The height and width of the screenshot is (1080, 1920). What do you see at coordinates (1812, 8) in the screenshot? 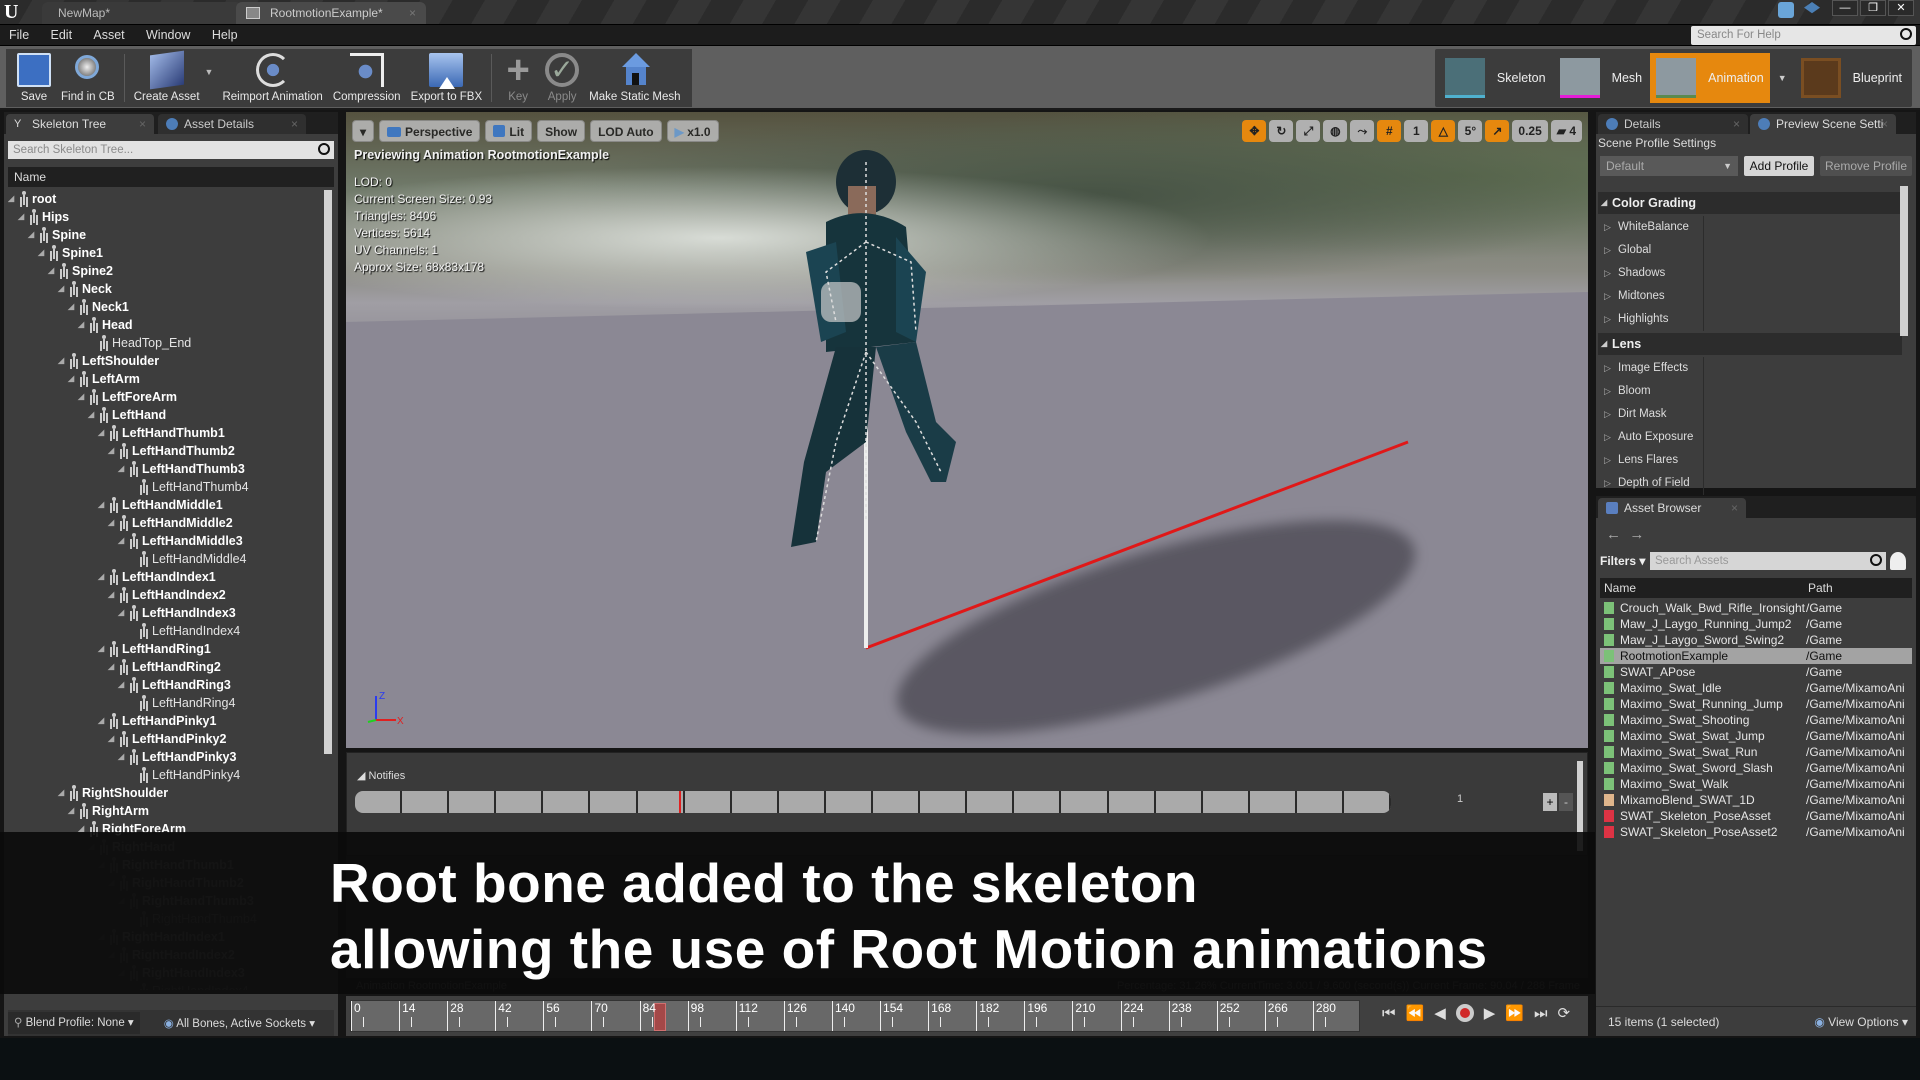
I see `learn-icon` at bounding box center [1812, 8].